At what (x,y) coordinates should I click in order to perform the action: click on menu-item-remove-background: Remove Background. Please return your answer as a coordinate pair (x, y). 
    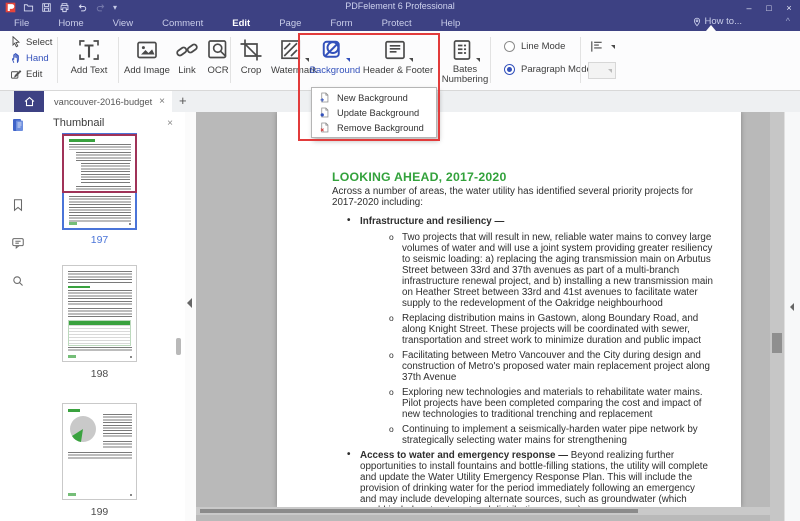
    Looking at the image, I should click on (374, 127).